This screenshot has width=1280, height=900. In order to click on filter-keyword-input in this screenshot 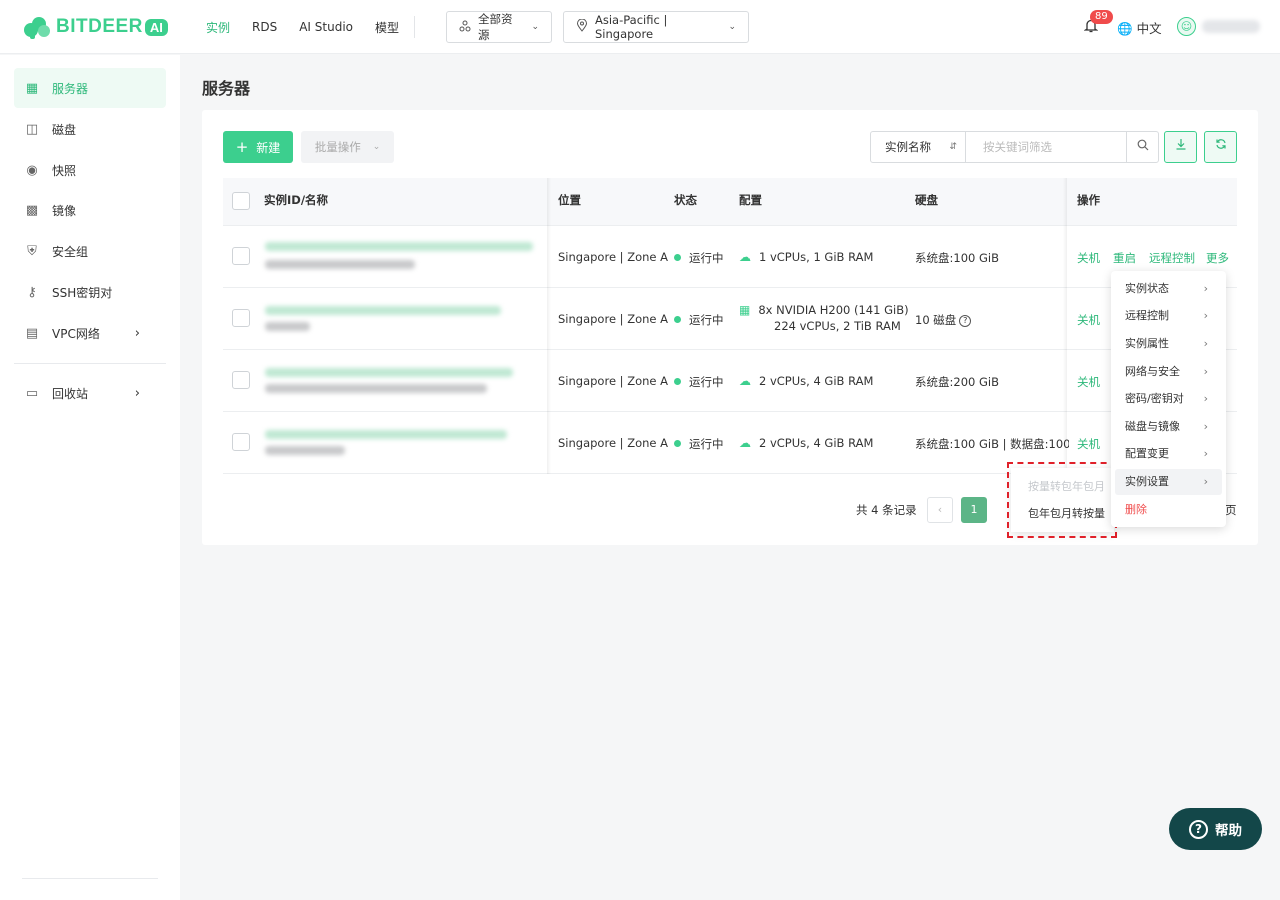, I will do `click(1047, 147)`.